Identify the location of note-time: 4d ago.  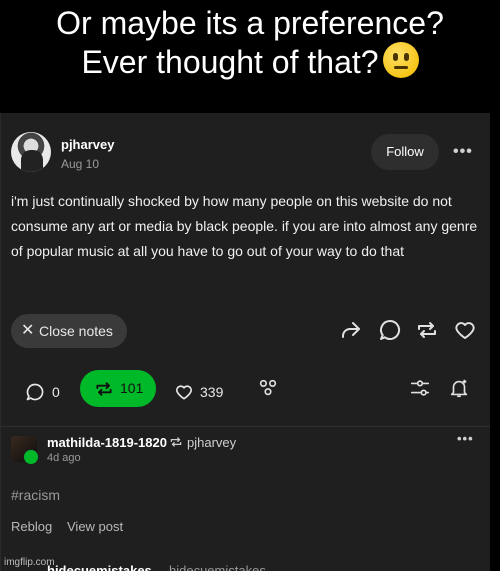
(64, 458).